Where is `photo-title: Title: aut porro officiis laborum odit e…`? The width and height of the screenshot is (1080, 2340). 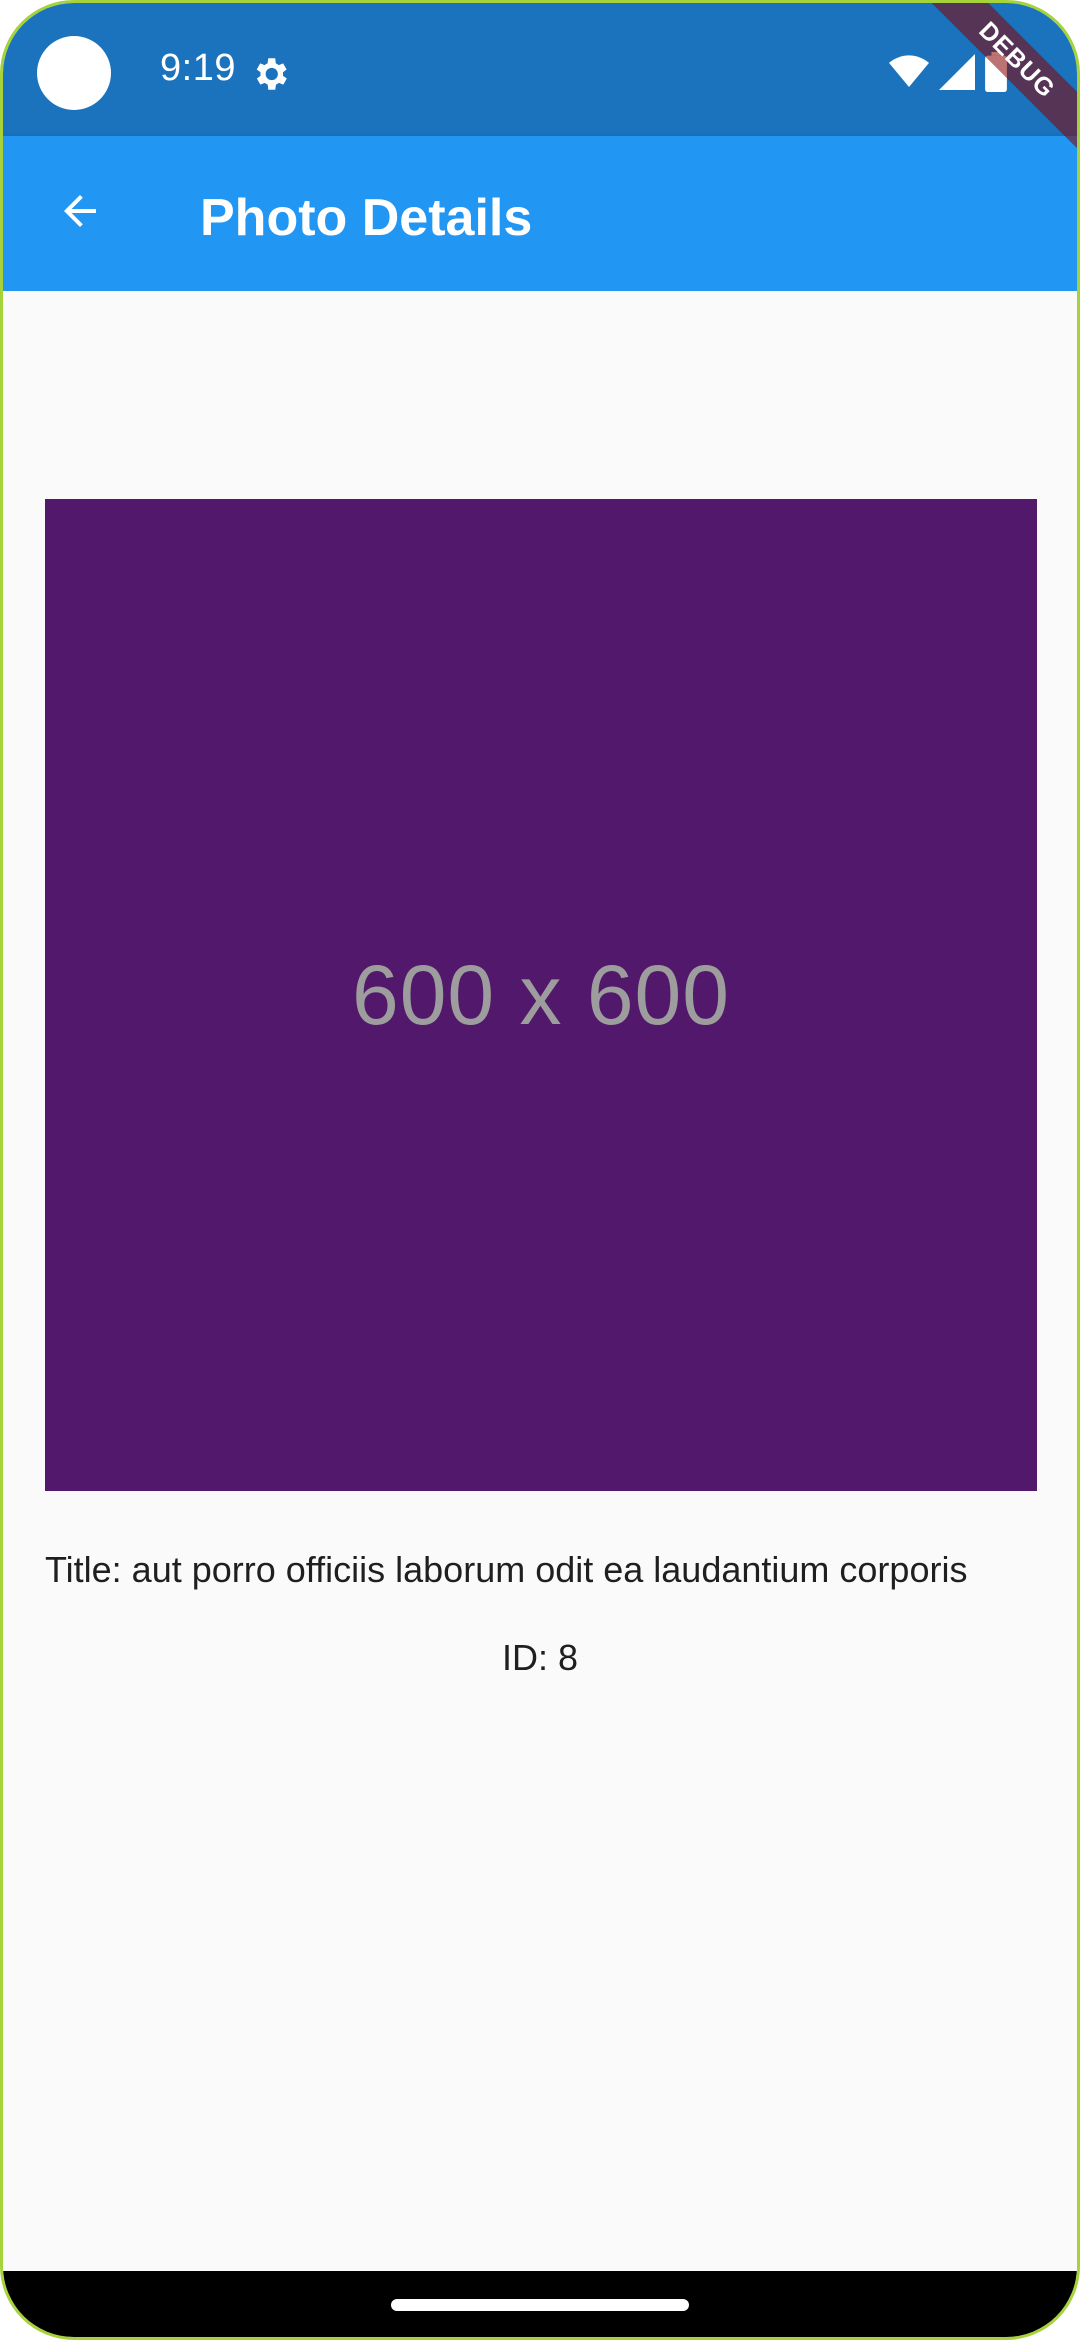
photo-title: Title: aut porro officiis laborum odit e… is located at coordinates (506, 1569).